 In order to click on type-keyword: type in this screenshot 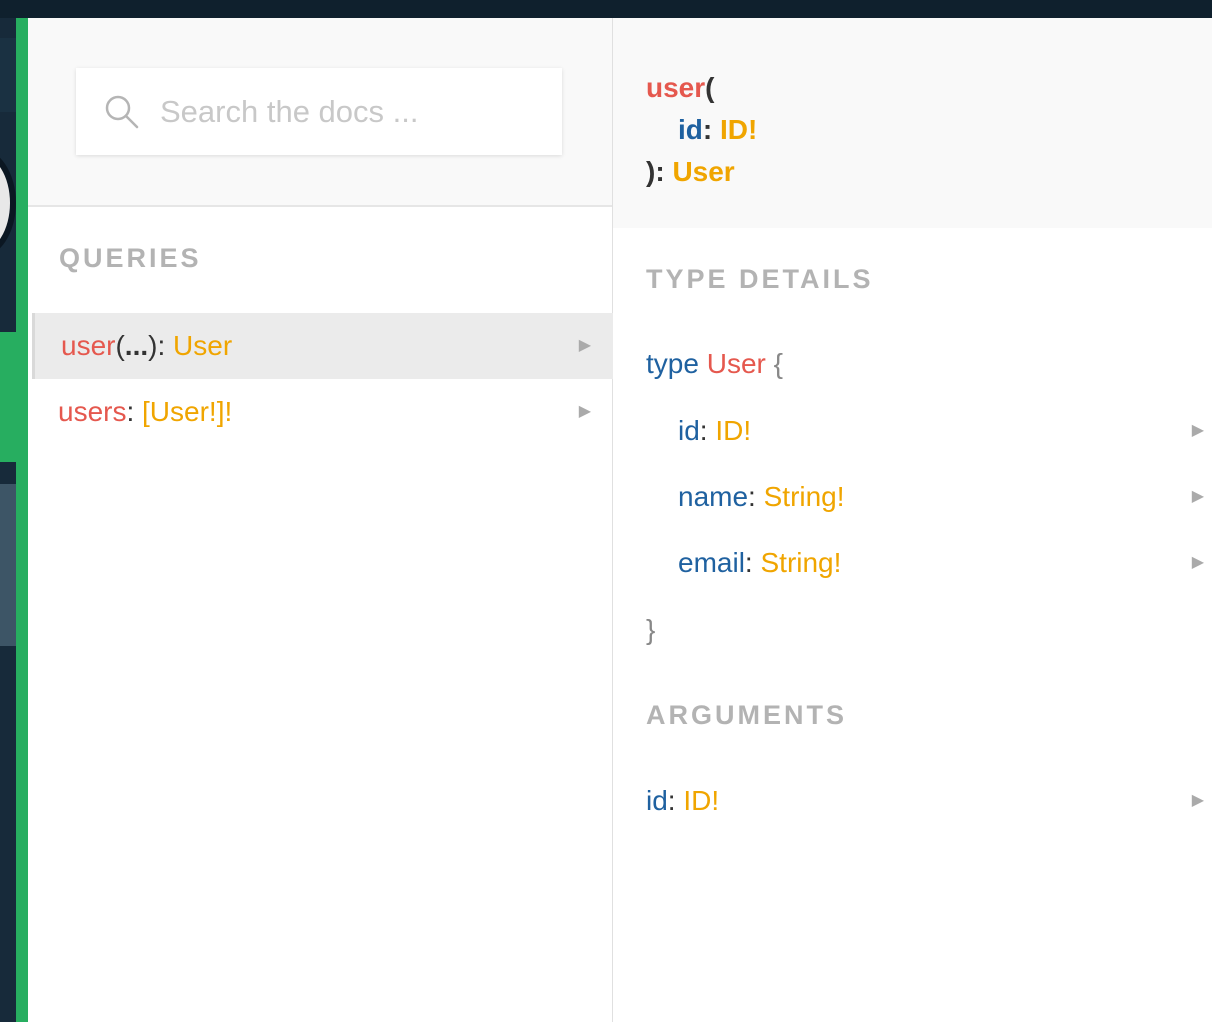, I will do `click(672, 363)`.